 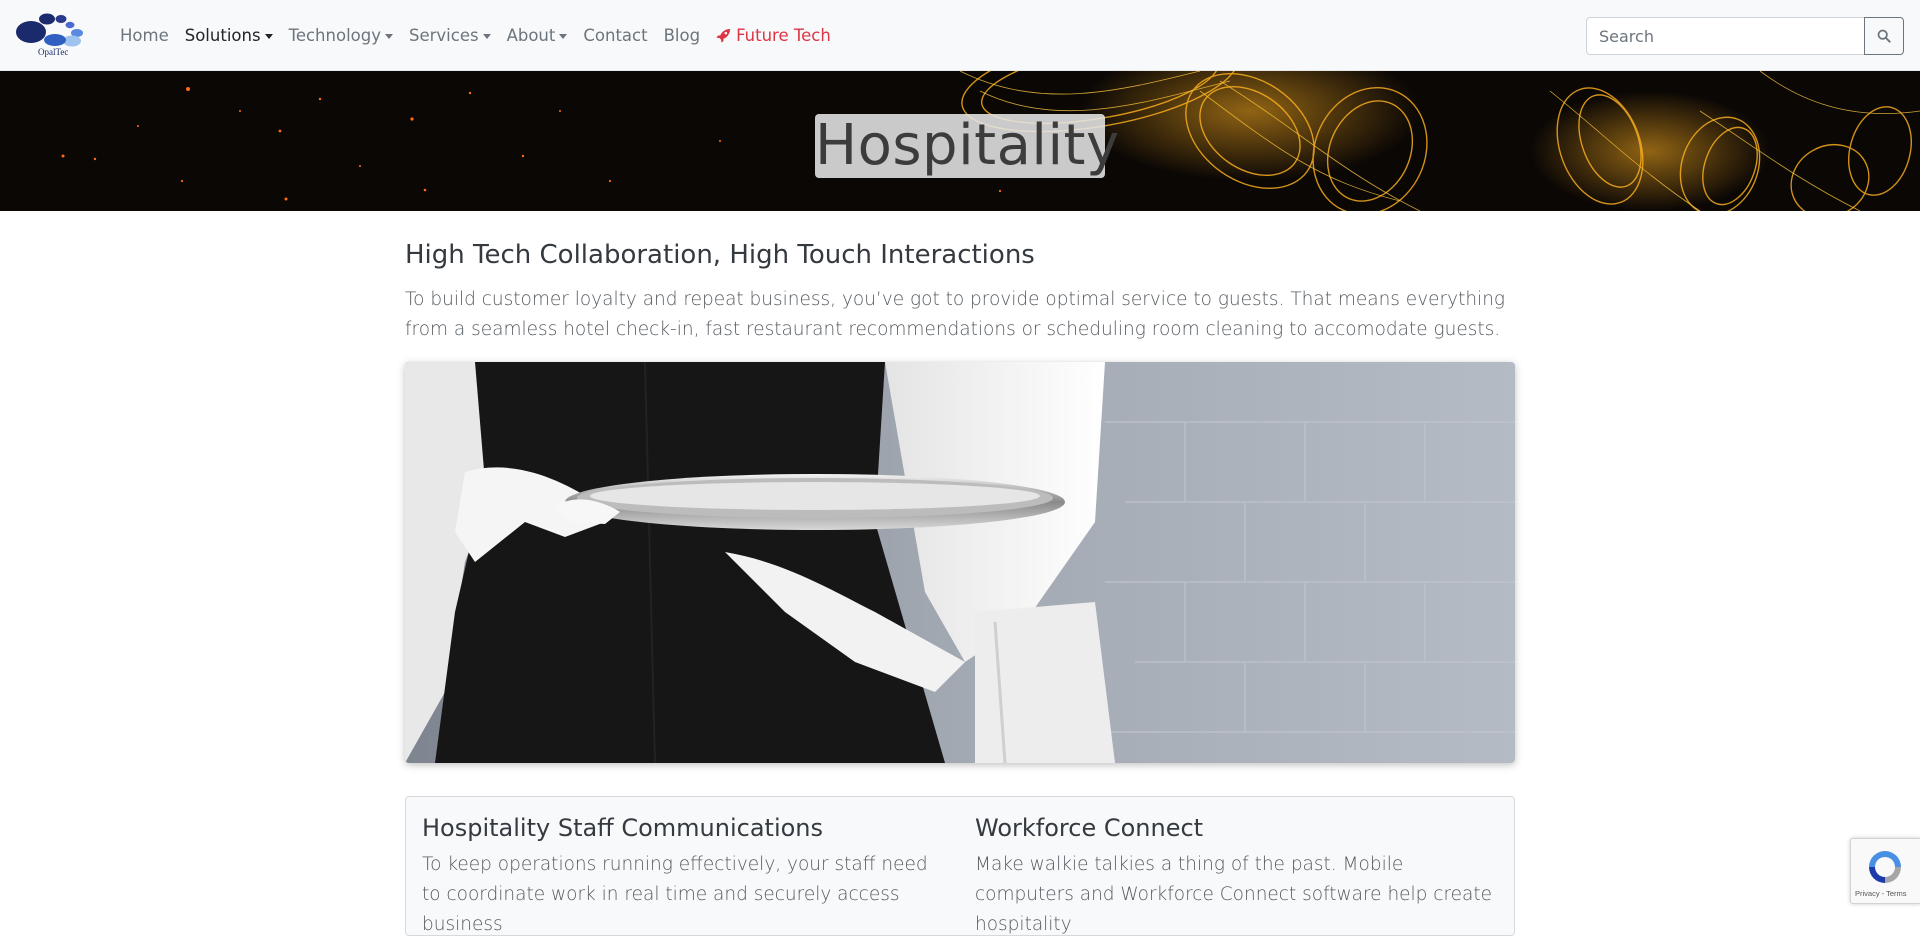 I want to click on nav-blog-label: Blog, so click(x=682, y=35).